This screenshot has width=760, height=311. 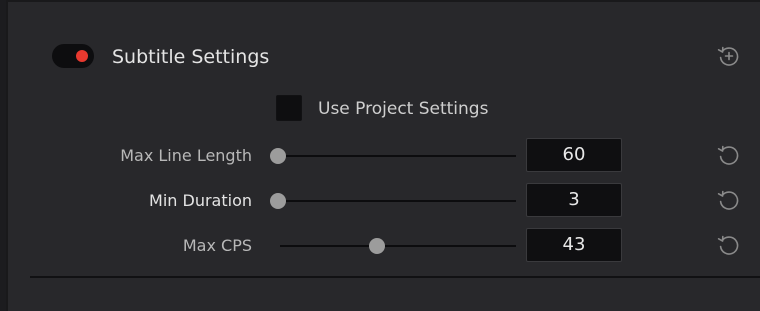 I want to click on max-line-length-slider, so click(x=393, y=156).